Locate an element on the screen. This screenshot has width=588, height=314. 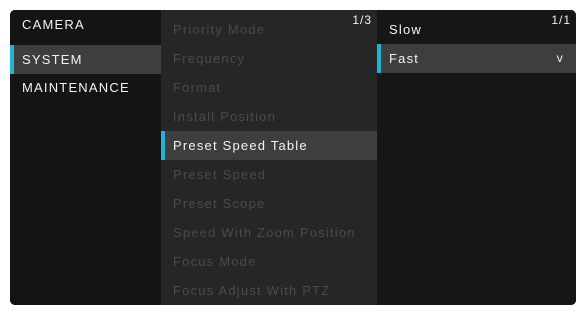
sub-menu-item-speed-with-zoom-position: Speed With Zoom Position is located at coordinates (269, 232).